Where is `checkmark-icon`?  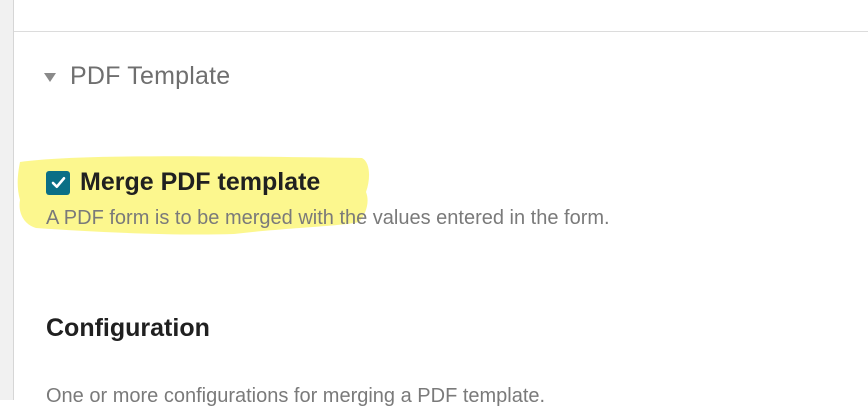
checkmark-icon is located at coordinates (58, 182).